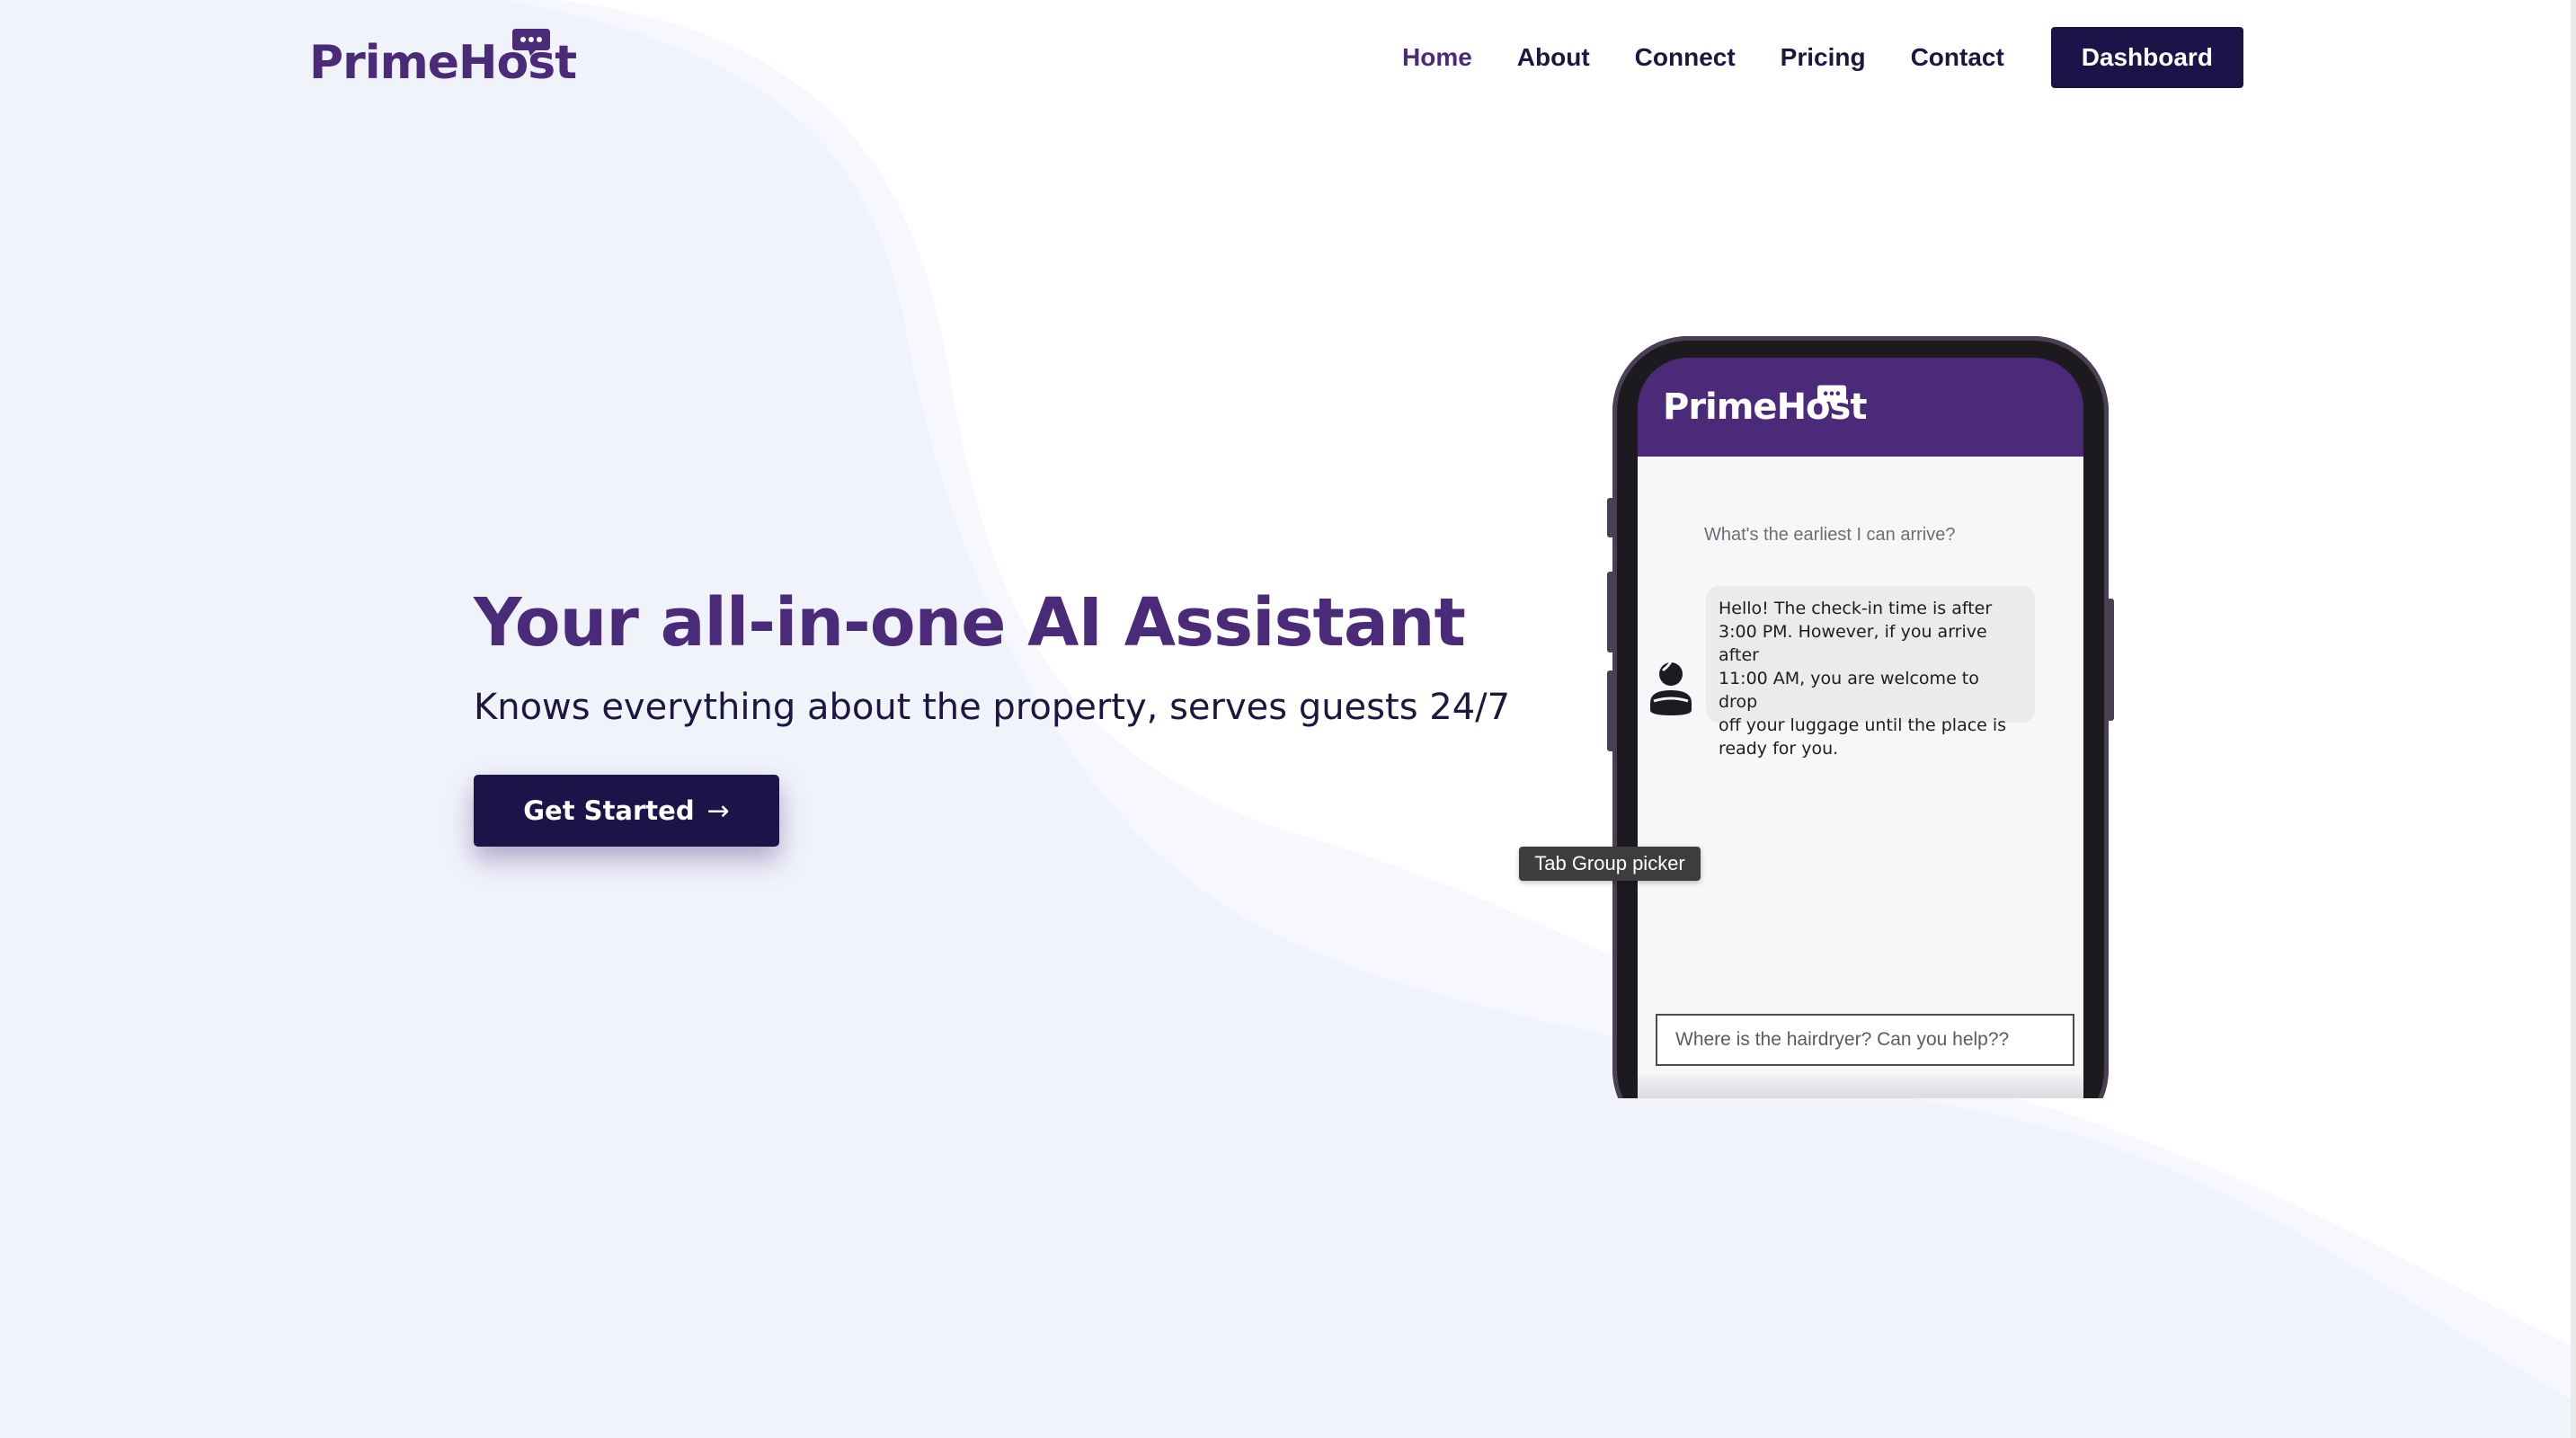  What do you see at coordinates (1437, 57) in the screenshot?
I see `nav-link-home: Home` at bounding box center [1437, 57].